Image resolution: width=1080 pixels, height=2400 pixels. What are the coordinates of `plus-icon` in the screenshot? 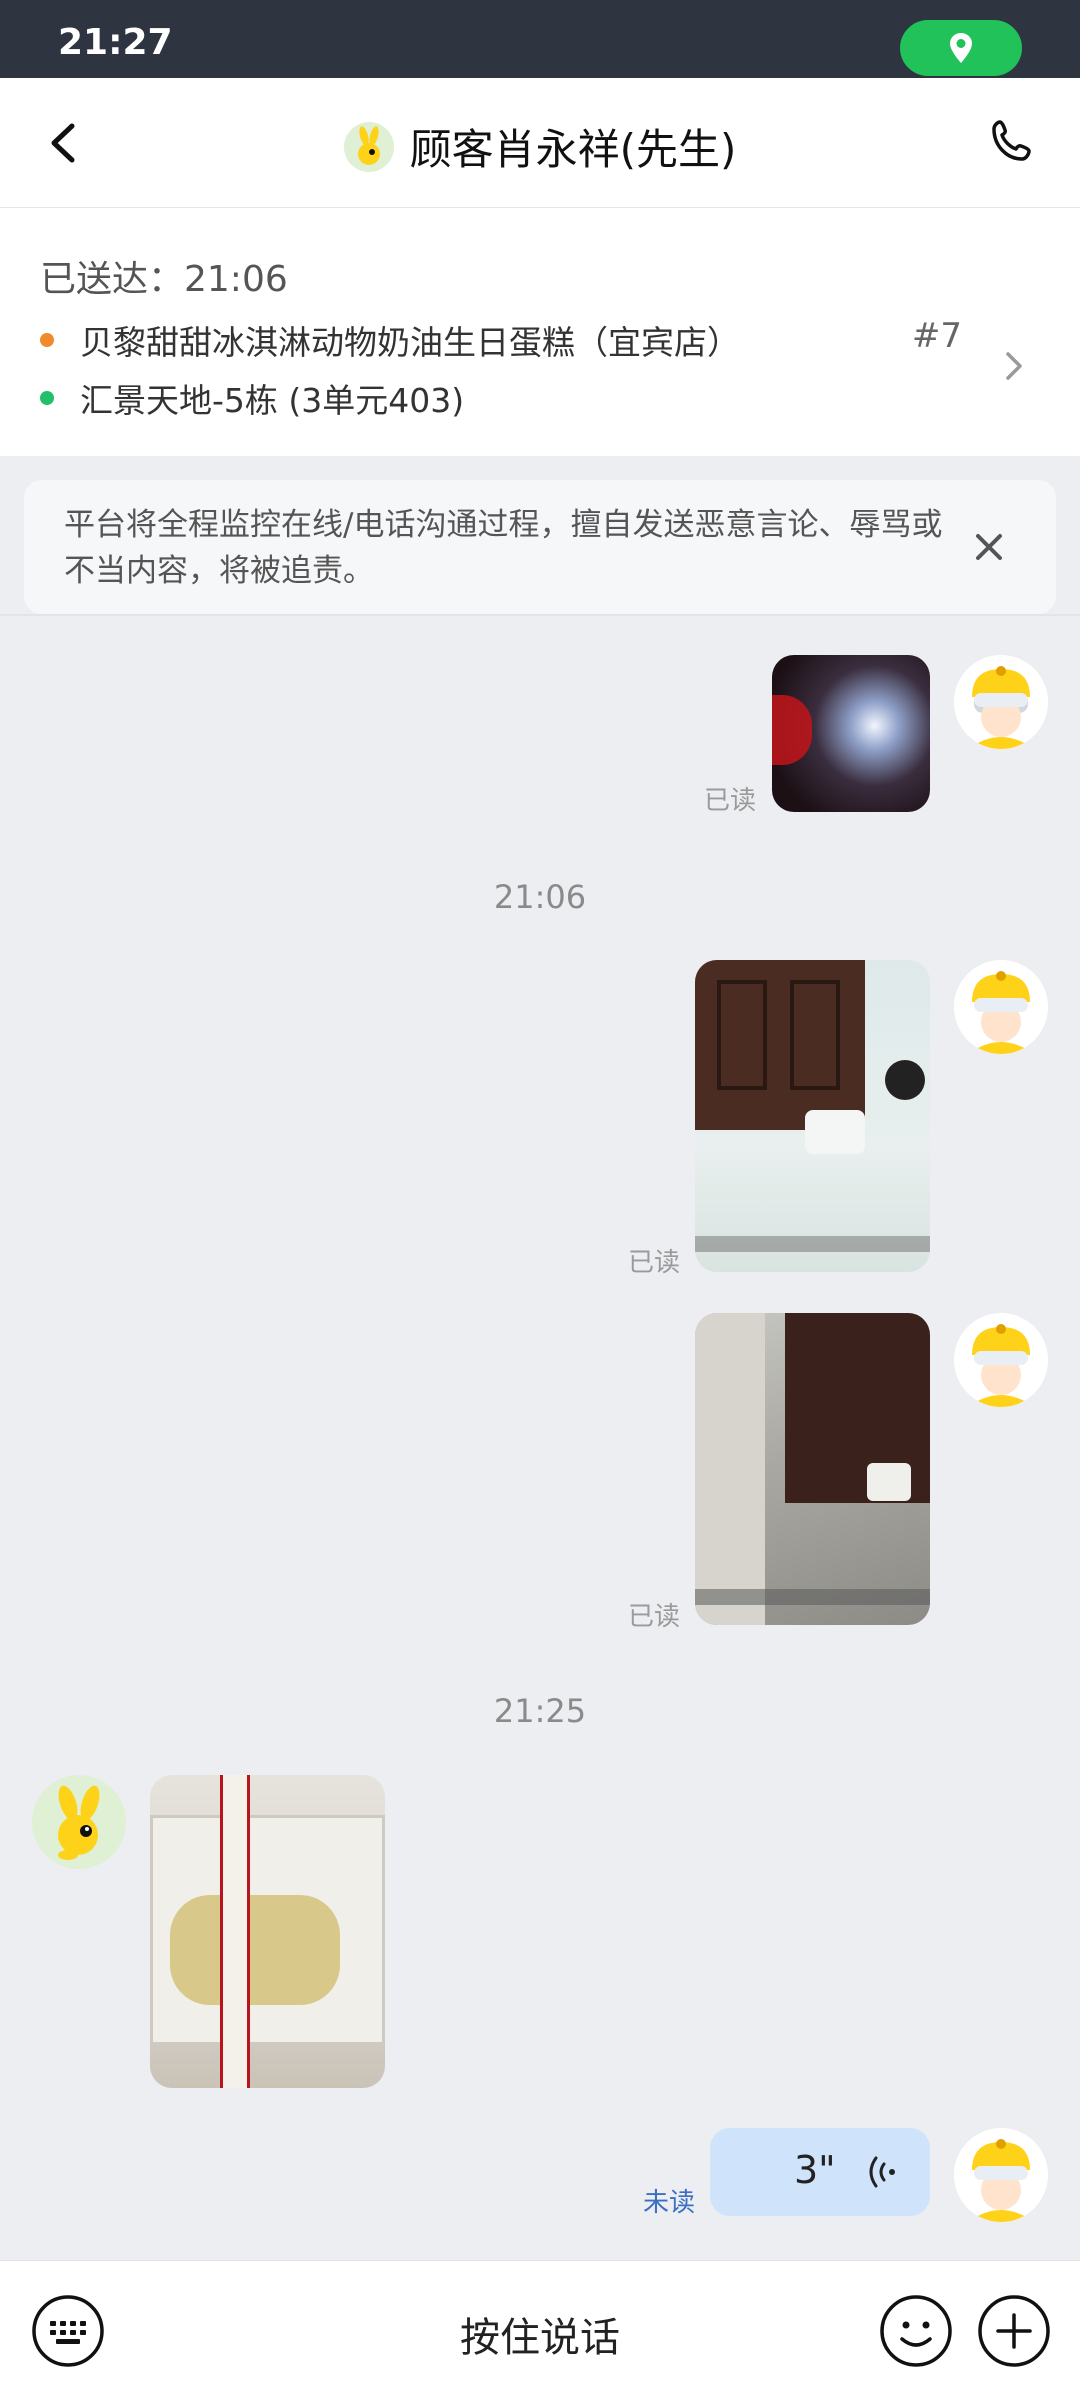 It's located at (1014, 2331).